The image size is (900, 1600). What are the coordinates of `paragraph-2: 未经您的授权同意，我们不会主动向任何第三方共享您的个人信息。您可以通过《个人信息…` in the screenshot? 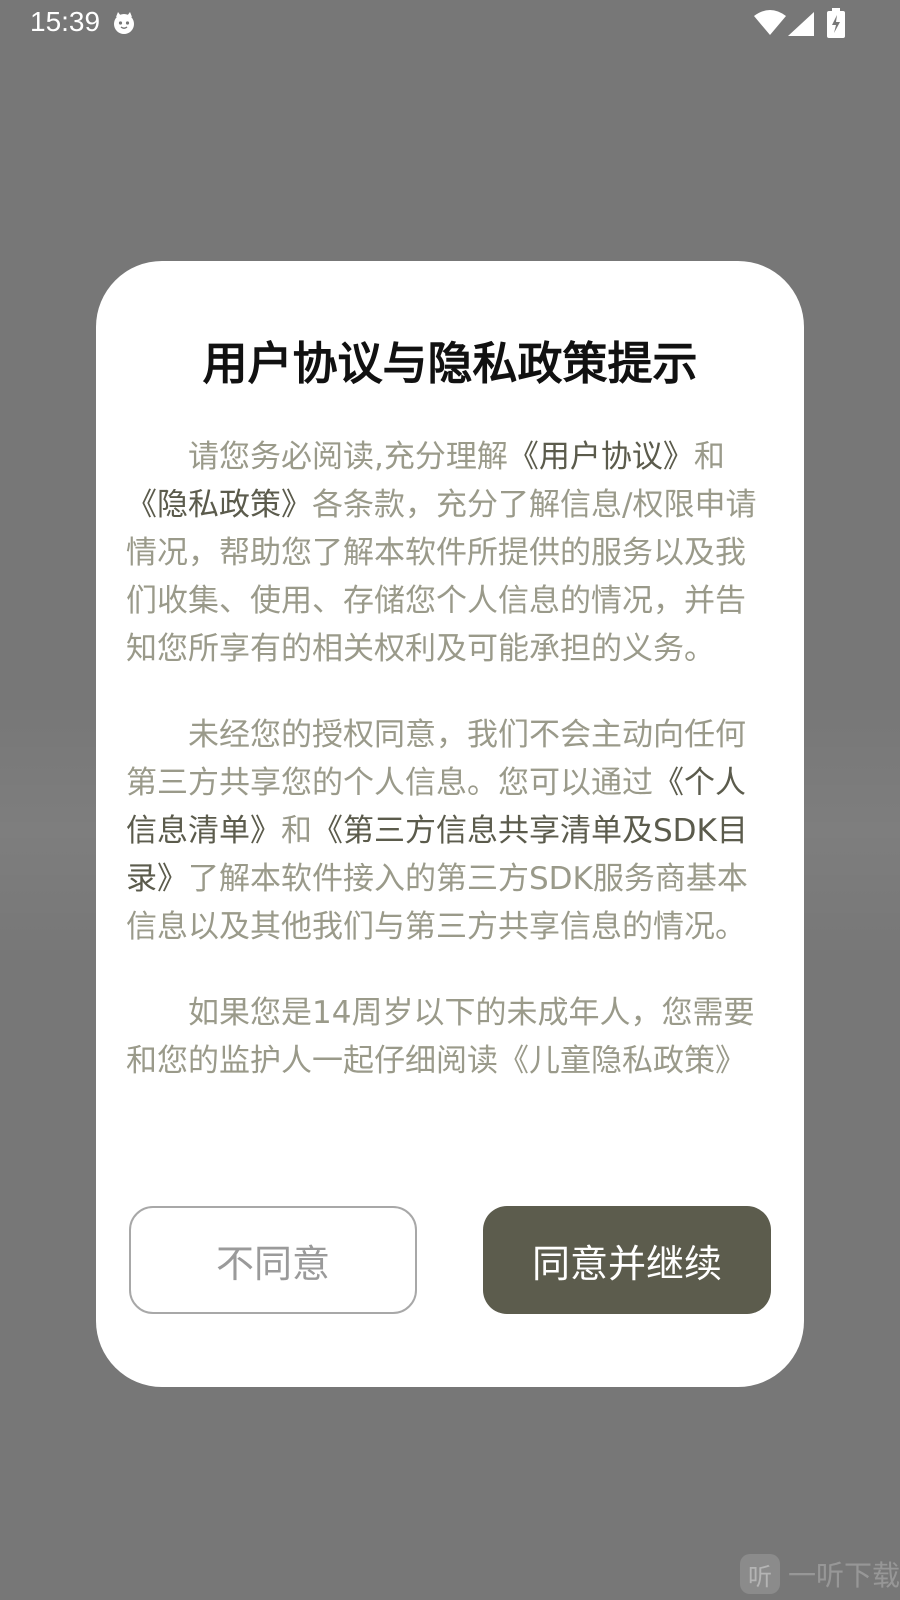 It's located at (448, 831).